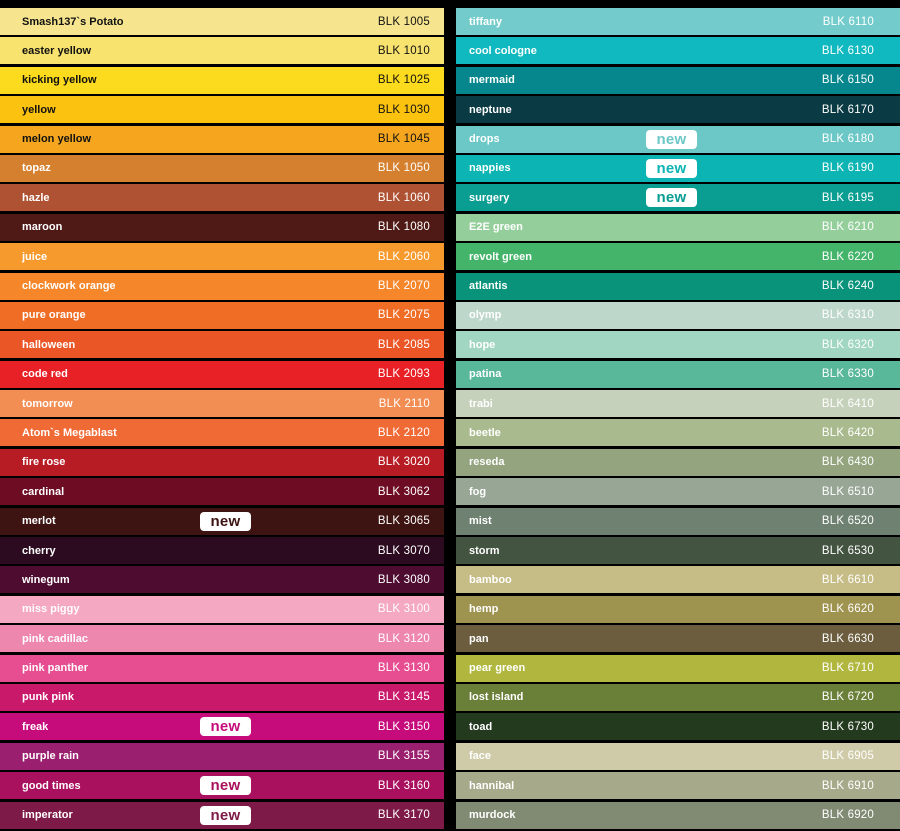  What do you see at coordinates (403, 344) in the screenshot?
I see `color-code: BLK 2085` at bounding box center [403, 344].